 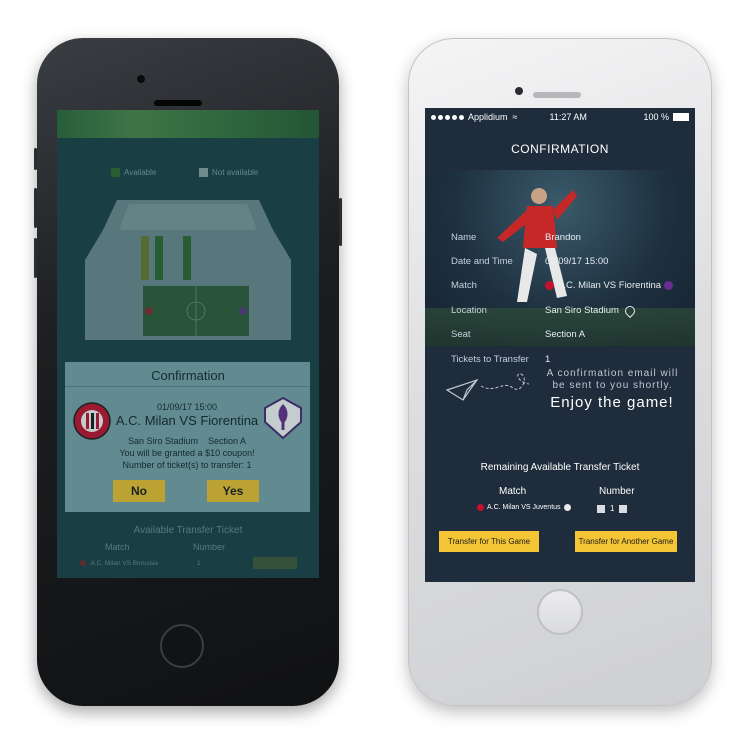 What do you see at coordinates (567, 507) in the screenshot?
I see `juventus-crest-icon` at bounding box center [567, 507].